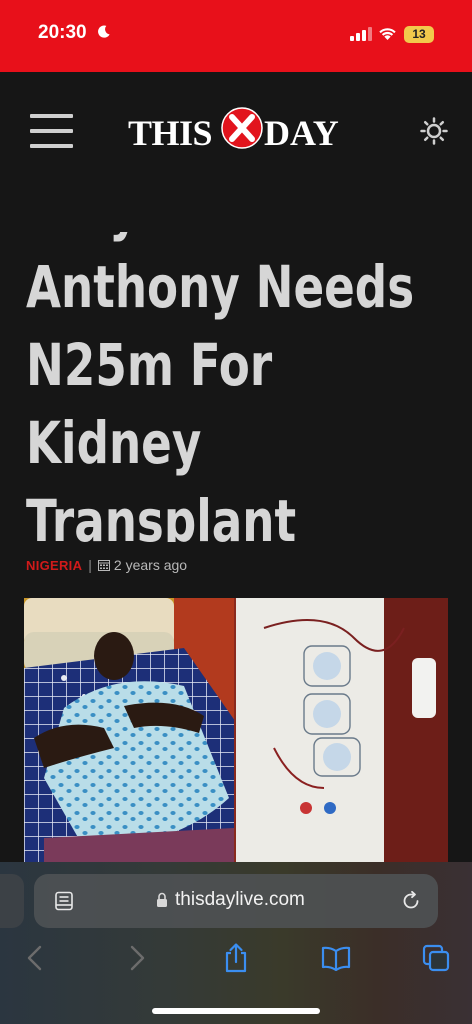  Describe the element at coordinates (220, 287) in the screenshot. I see `headline-line: Anthony Needs` at that location.